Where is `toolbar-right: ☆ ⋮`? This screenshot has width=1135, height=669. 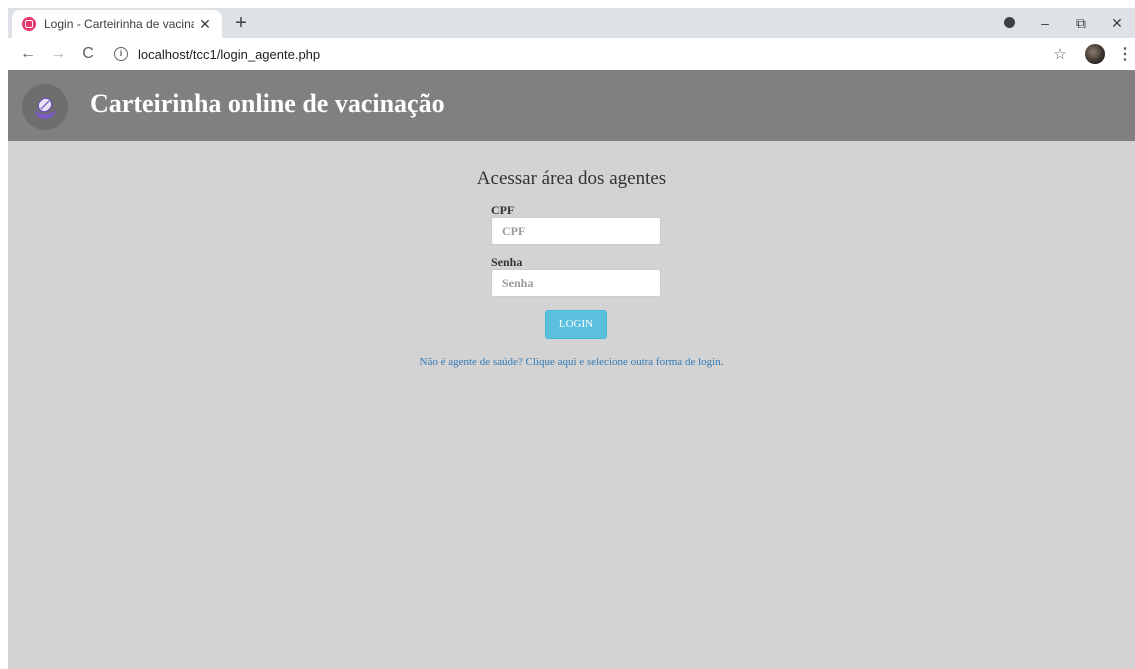
toolbar-right: ☆ ⋮ is located at coordinates (1090, 54).